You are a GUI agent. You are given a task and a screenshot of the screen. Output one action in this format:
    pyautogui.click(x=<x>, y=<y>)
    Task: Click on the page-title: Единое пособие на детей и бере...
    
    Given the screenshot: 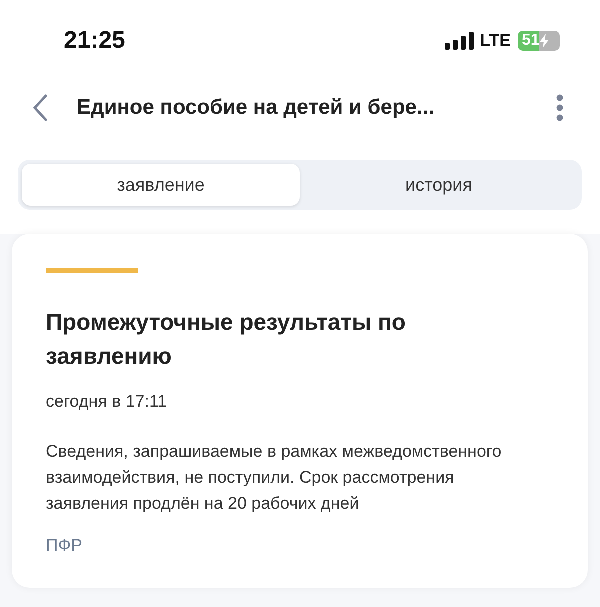 What is the action you would take?
    pyautogui.click(x=255, y=108)
    